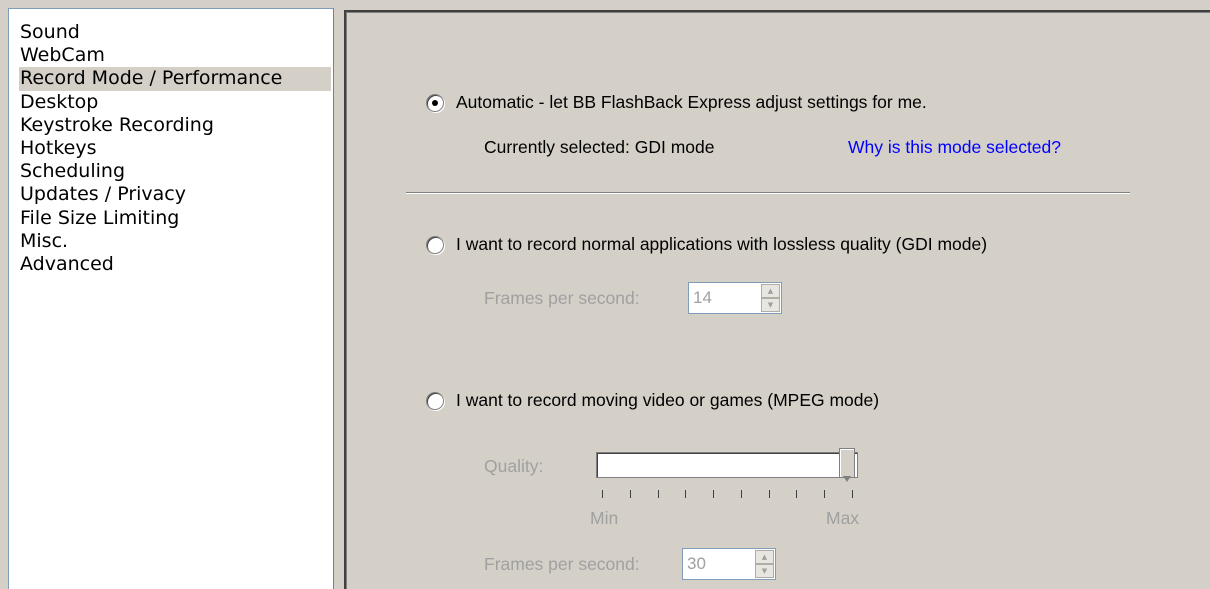 The width and height of the screenshot is (1210, 589). Describe the element at coordinates (725, 298) in the screenshot. I see `gdi-fps-input` at that location.